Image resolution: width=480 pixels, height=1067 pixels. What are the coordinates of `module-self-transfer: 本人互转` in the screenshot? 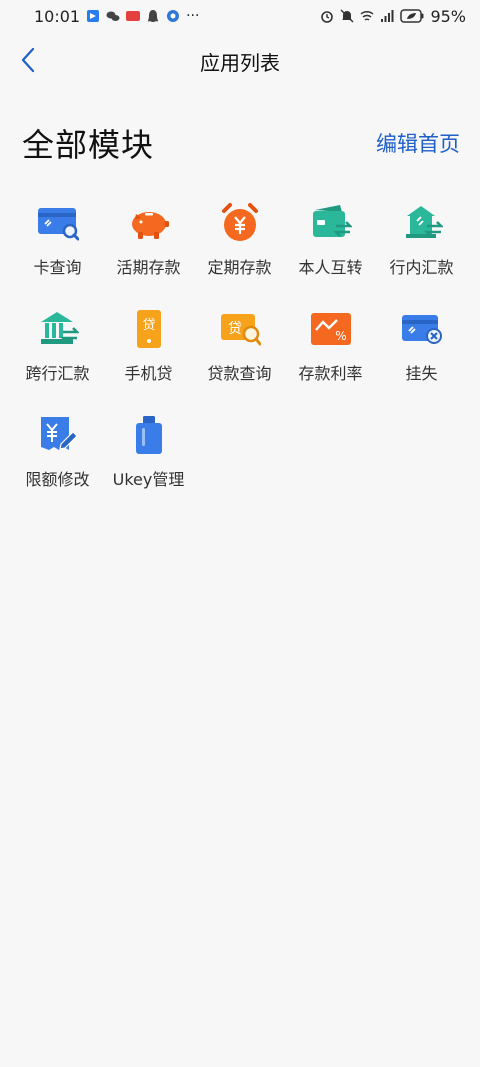 It's located at (330, 245).